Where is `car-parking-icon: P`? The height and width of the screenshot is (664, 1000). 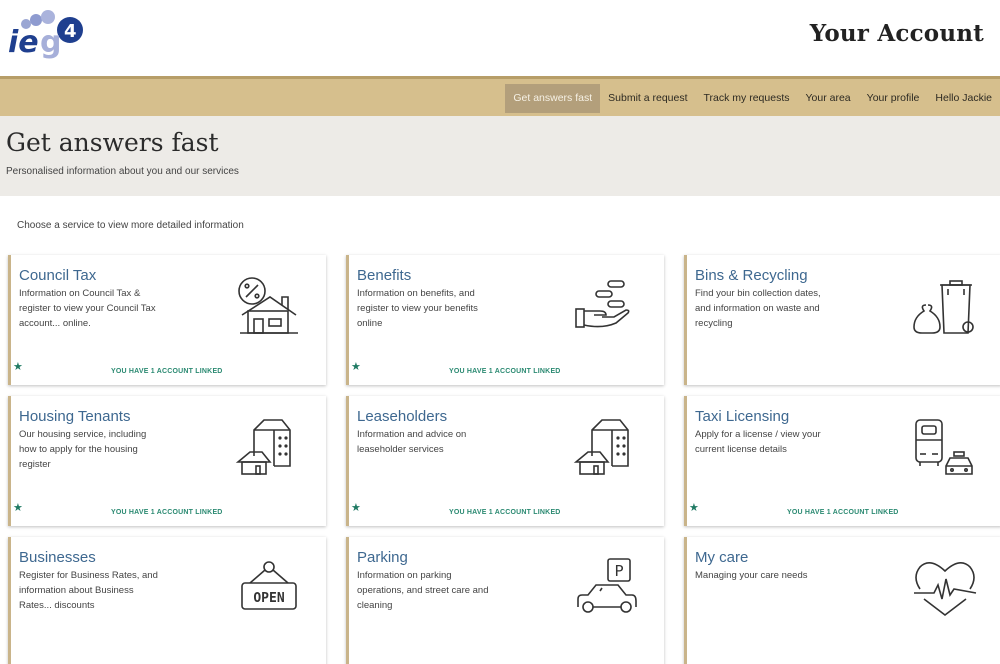 car-parking-icon: P is located at coordinates (607, 585).